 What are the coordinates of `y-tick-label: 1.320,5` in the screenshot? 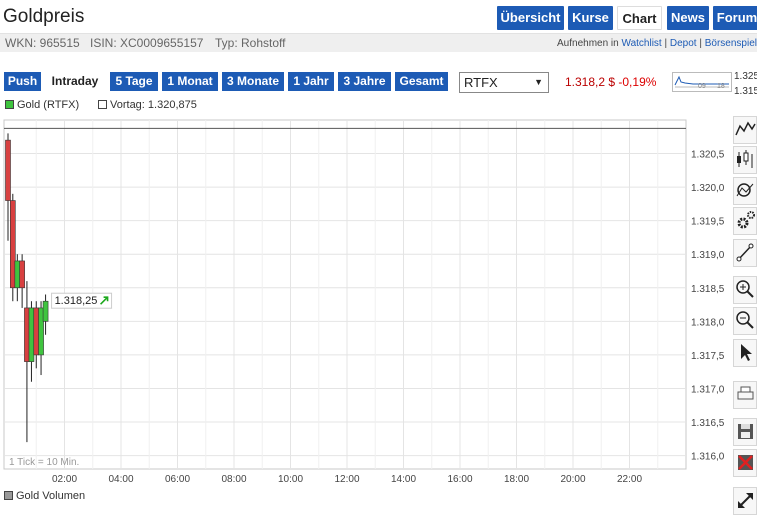 It's located at (708, 155).